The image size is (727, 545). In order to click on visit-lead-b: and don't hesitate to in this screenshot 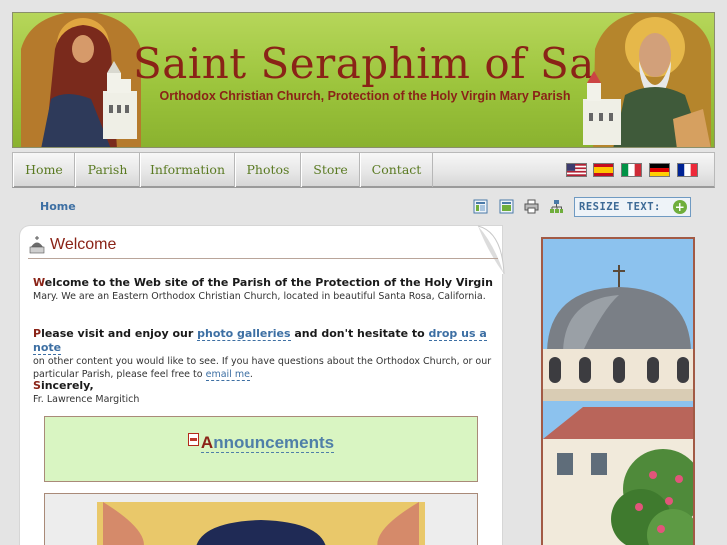, I will do `click(359, 333)`.